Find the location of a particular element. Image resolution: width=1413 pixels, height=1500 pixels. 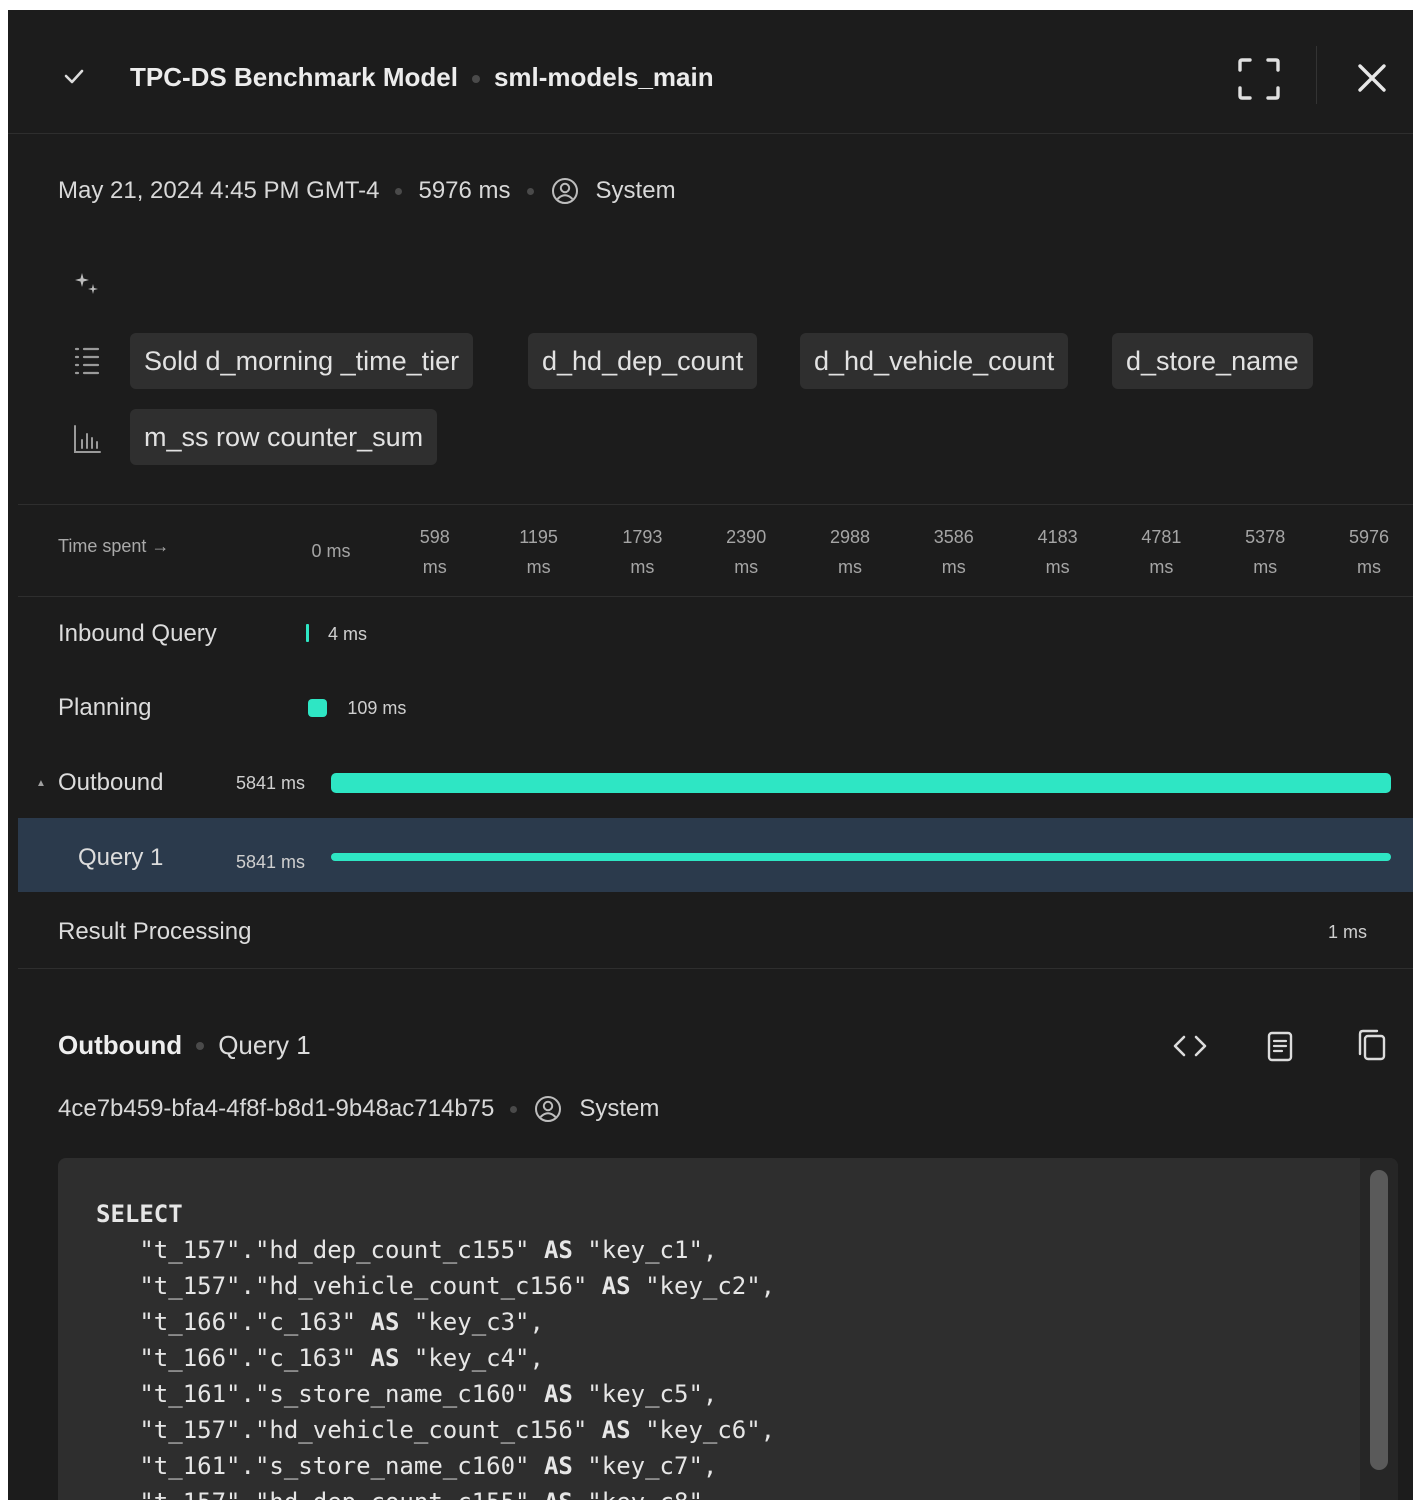

timeline-tick: 0 ms is located at coordinates (331, 551).